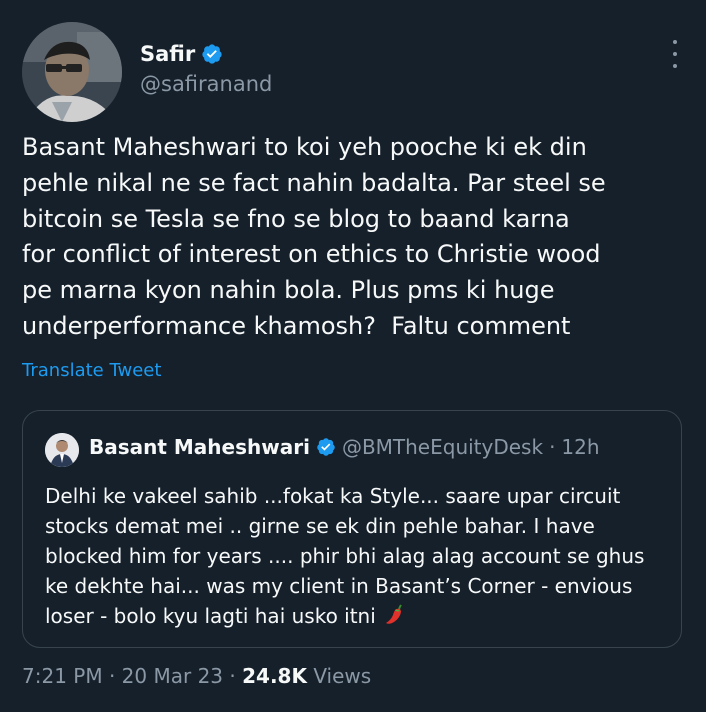 This screenshot has height=712, width=706. What do you see at coordinates (442, 447) in the screenshot?
I see `quoted-author-handle: @BMTheEquityDesk` at bounding box center [442, 447].